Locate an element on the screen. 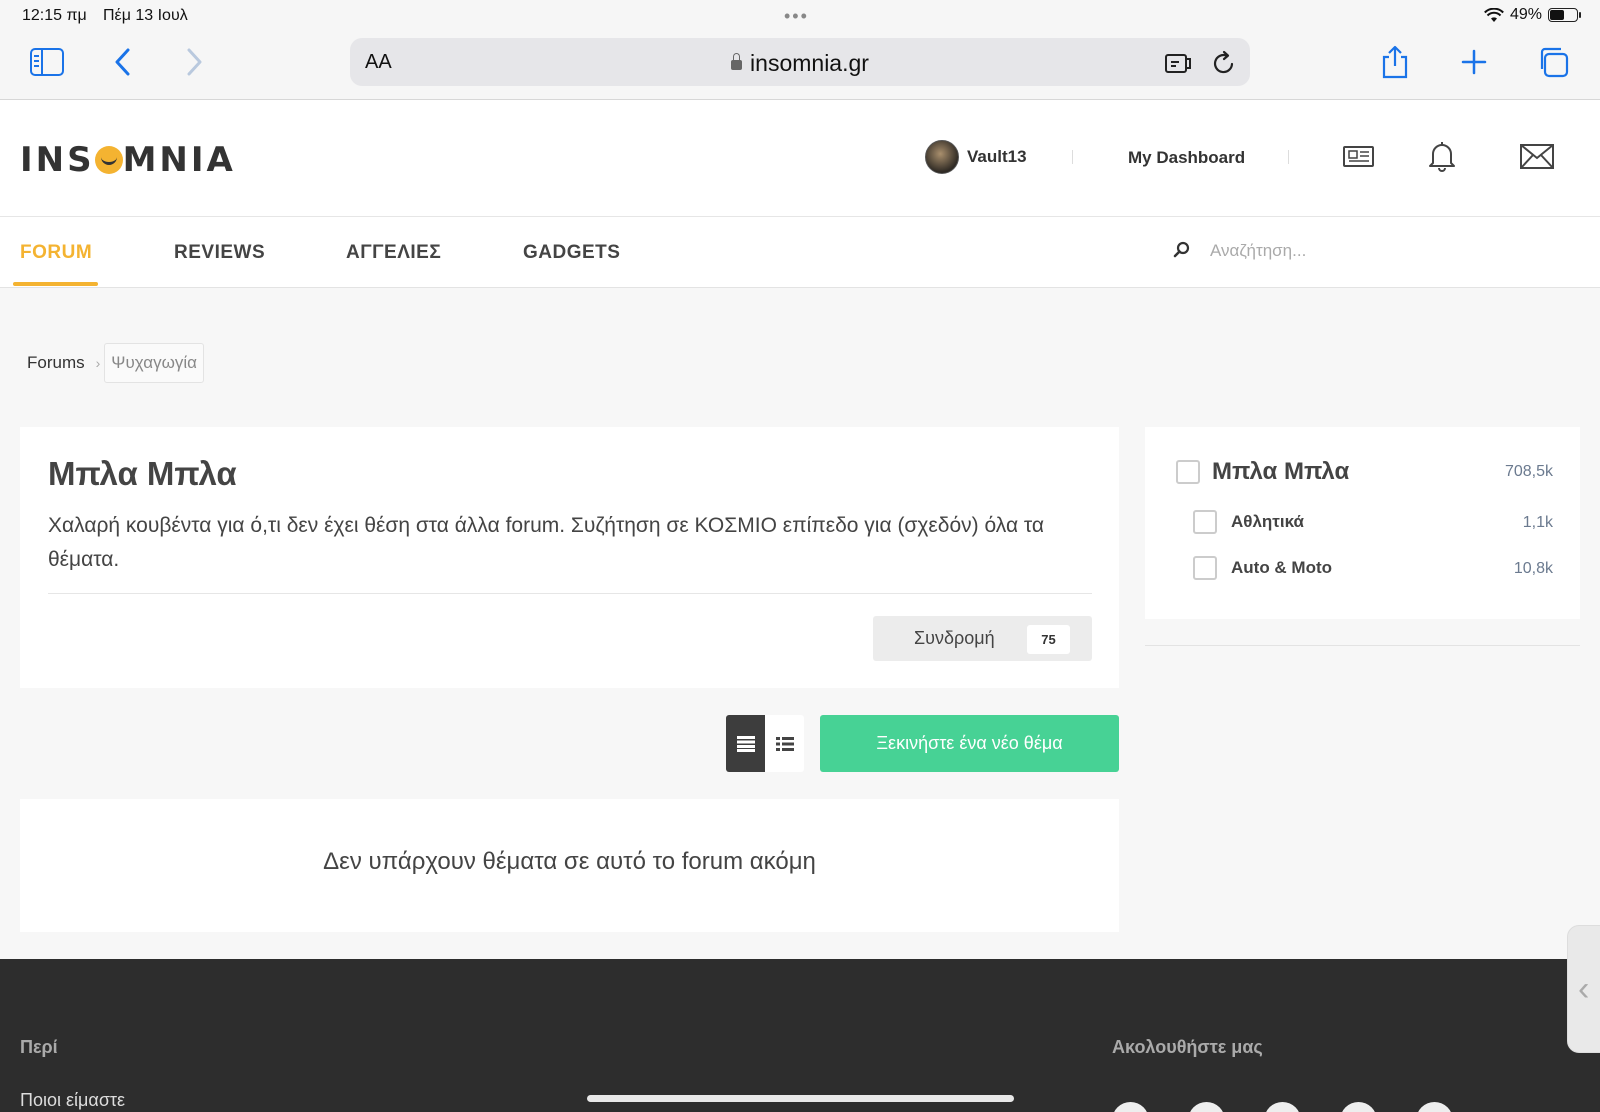  social-links is located at coordinates (1282, 1107).